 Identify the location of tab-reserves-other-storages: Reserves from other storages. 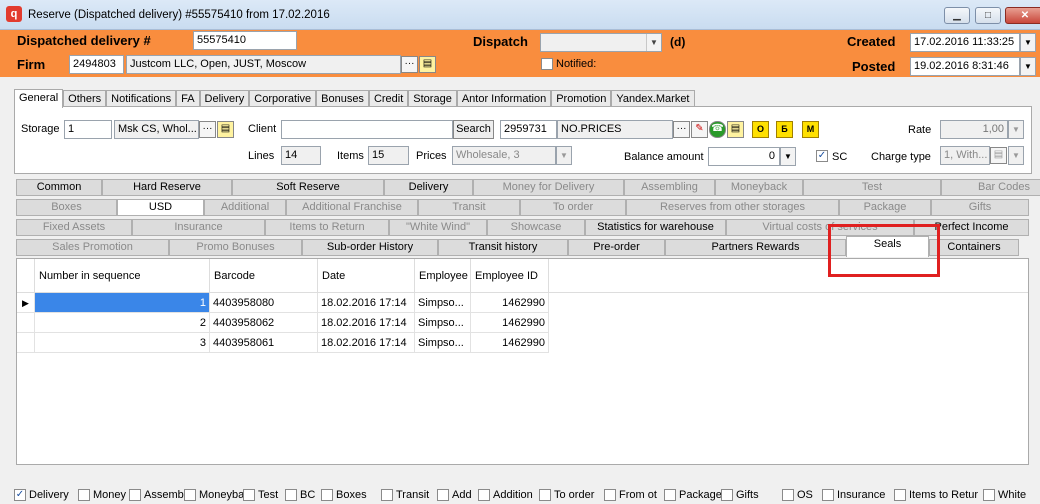
(732, 207).